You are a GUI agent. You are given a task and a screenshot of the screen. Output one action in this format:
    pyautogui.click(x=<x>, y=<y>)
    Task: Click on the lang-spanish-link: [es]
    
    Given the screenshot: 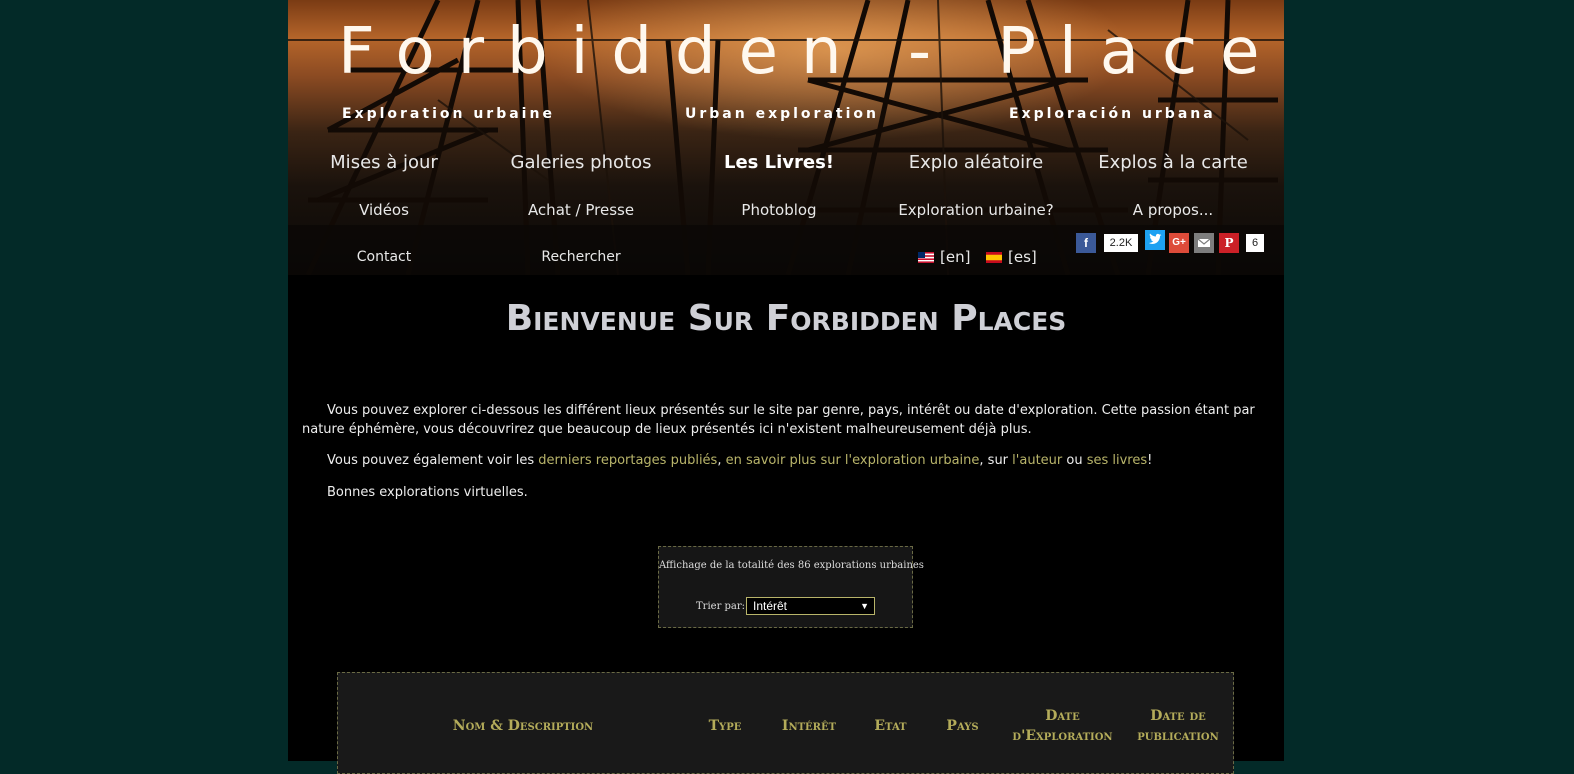 What is the action you would take?
    pyautogui.click(x=1011, y=257)
    